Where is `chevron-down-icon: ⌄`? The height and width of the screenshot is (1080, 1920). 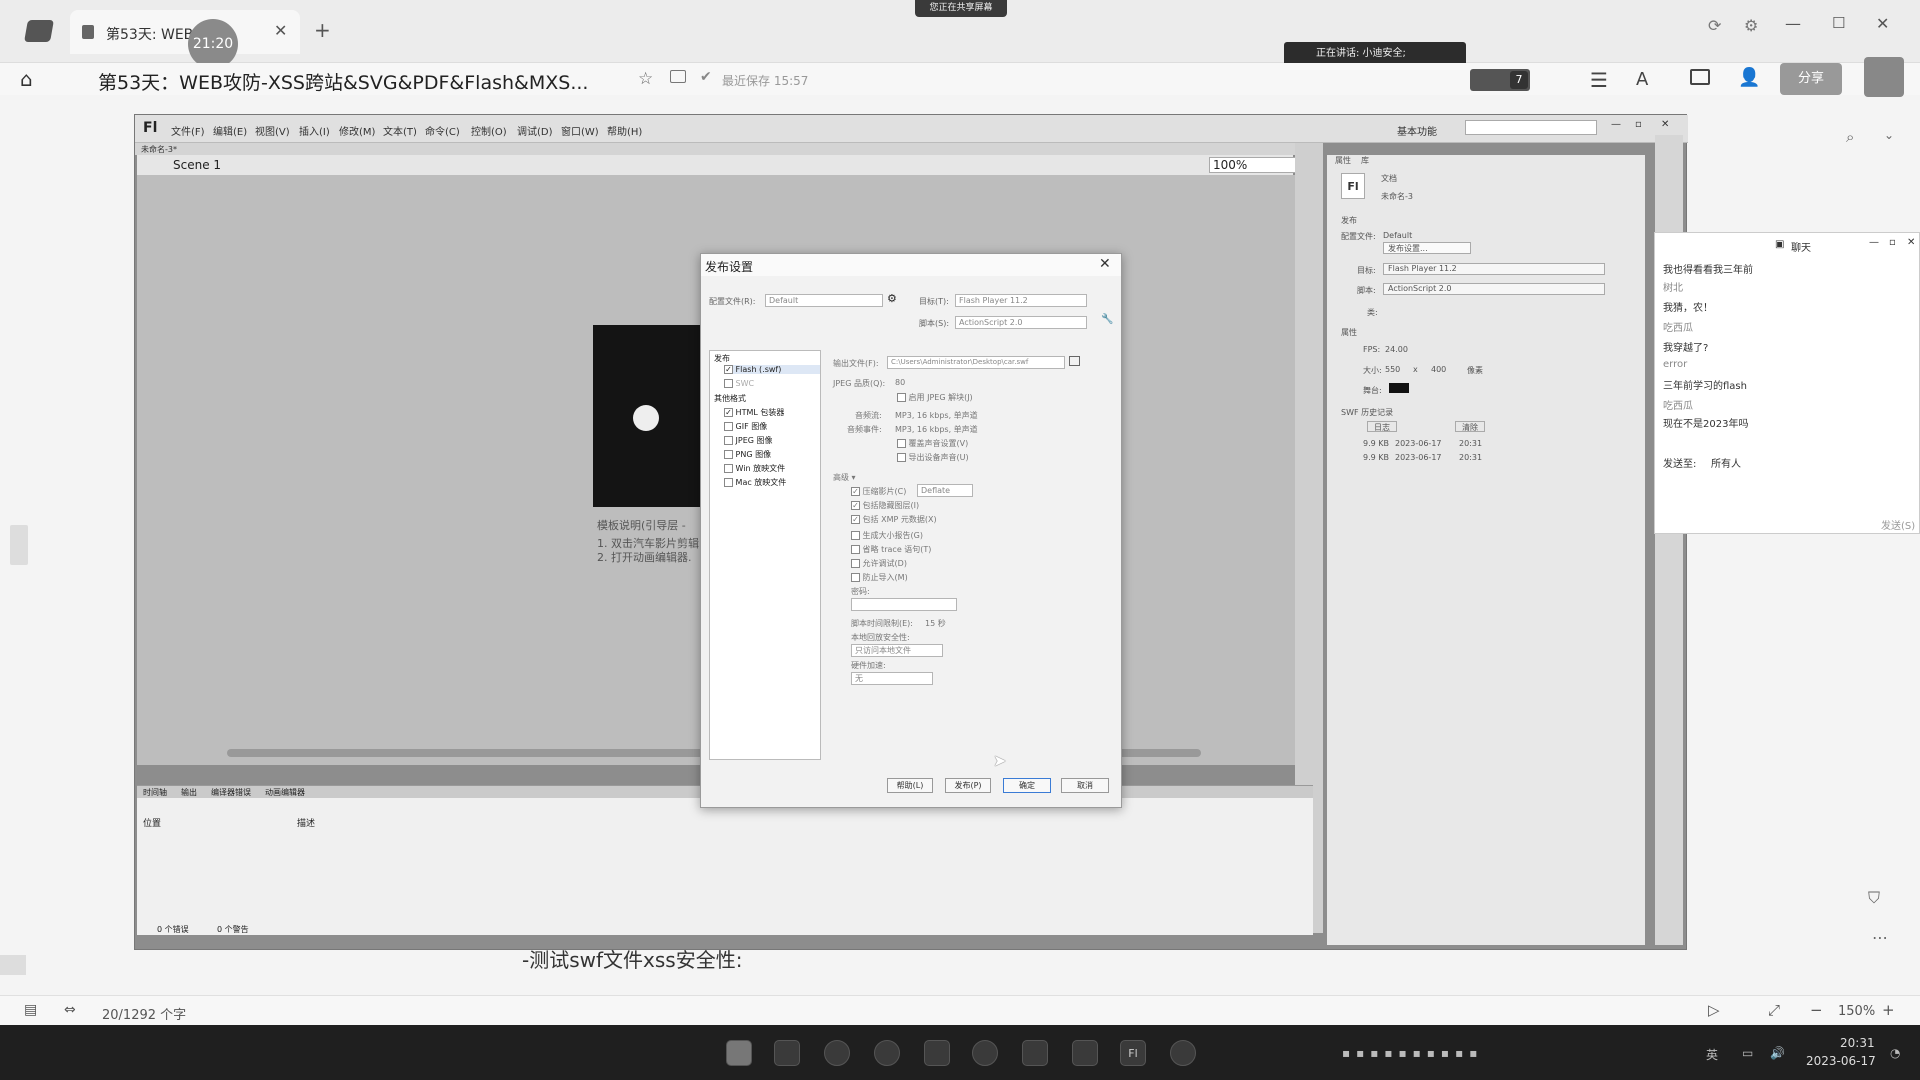 chevron-down-icon: ⌄ is located at coordinates (1889, 135).